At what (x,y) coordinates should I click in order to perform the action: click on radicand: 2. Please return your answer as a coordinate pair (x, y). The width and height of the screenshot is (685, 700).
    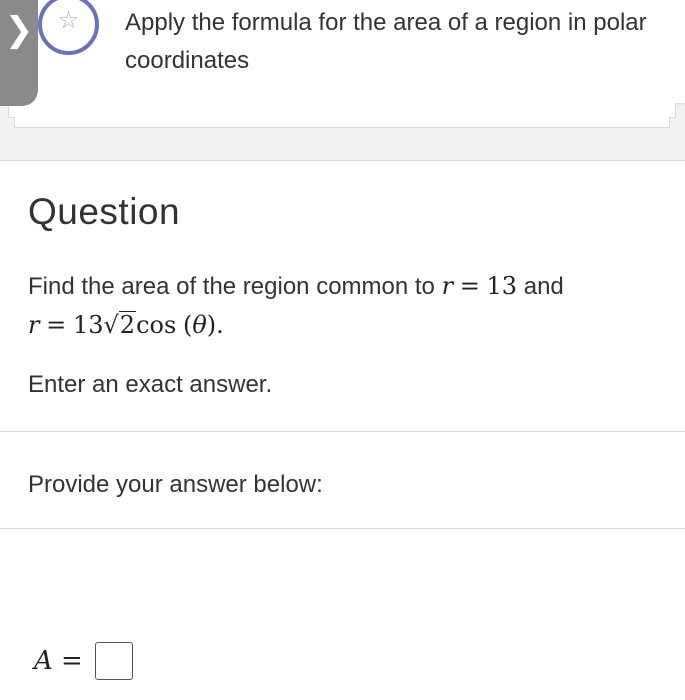
    Looking at the image, I should click on (127, 325).